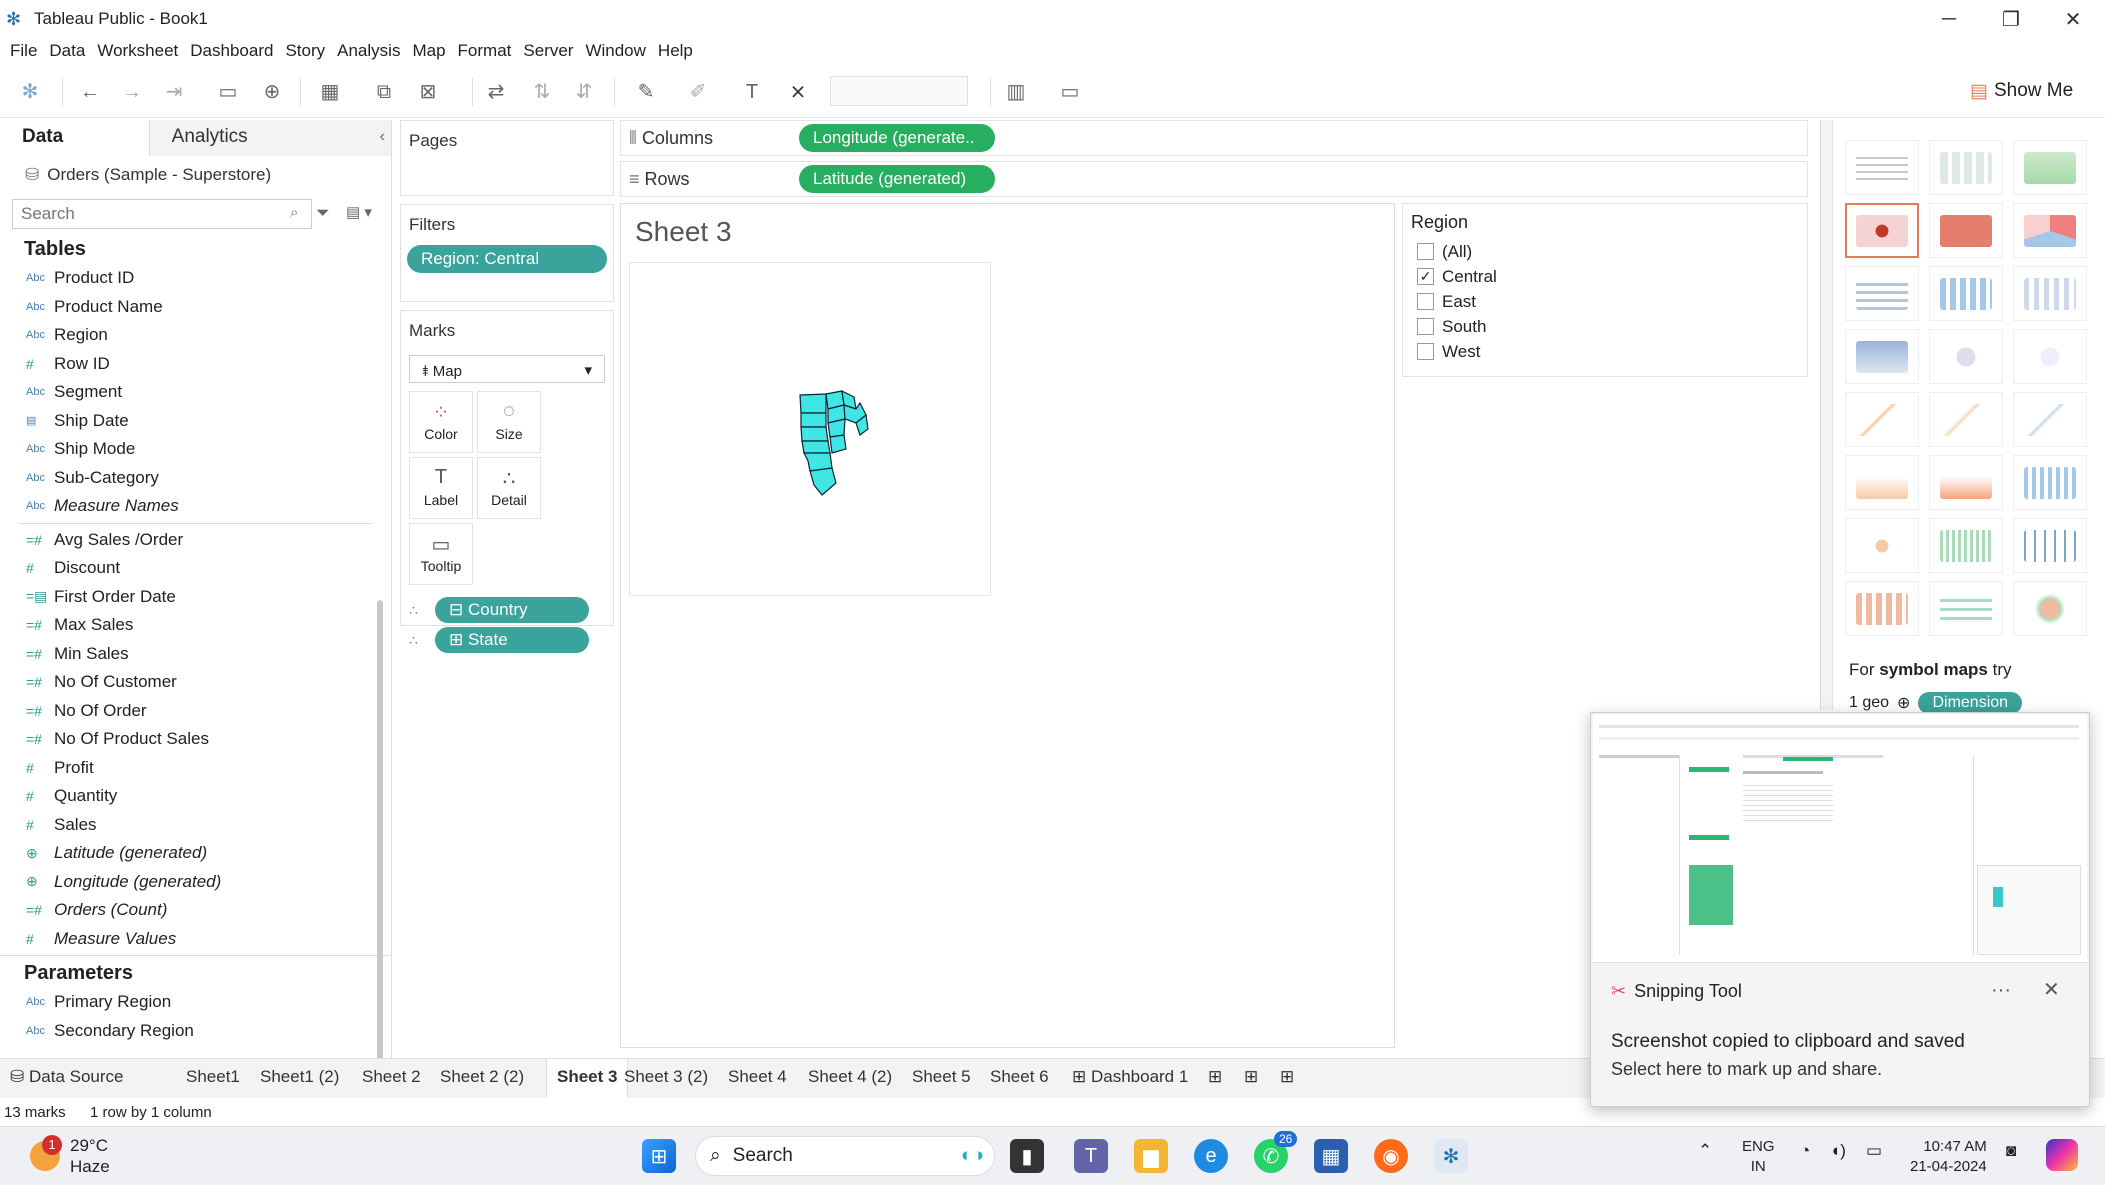 The height and width of the screenshot is (1185, 2105). What do you see at coordinates (548, 51) in the screenshot?
I see `menu-server: Server` at bounding box center [548, 51].